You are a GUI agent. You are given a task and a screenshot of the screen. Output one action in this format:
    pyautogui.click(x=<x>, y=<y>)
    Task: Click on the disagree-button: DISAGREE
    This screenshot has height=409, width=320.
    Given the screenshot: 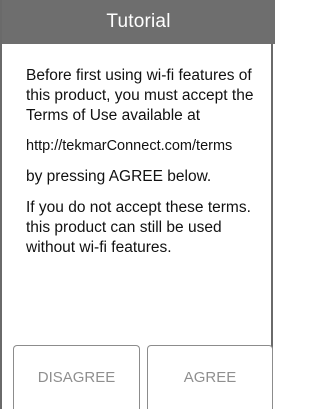 What is the action you would take?
    pyautogui.click(x=76, y=377)
    